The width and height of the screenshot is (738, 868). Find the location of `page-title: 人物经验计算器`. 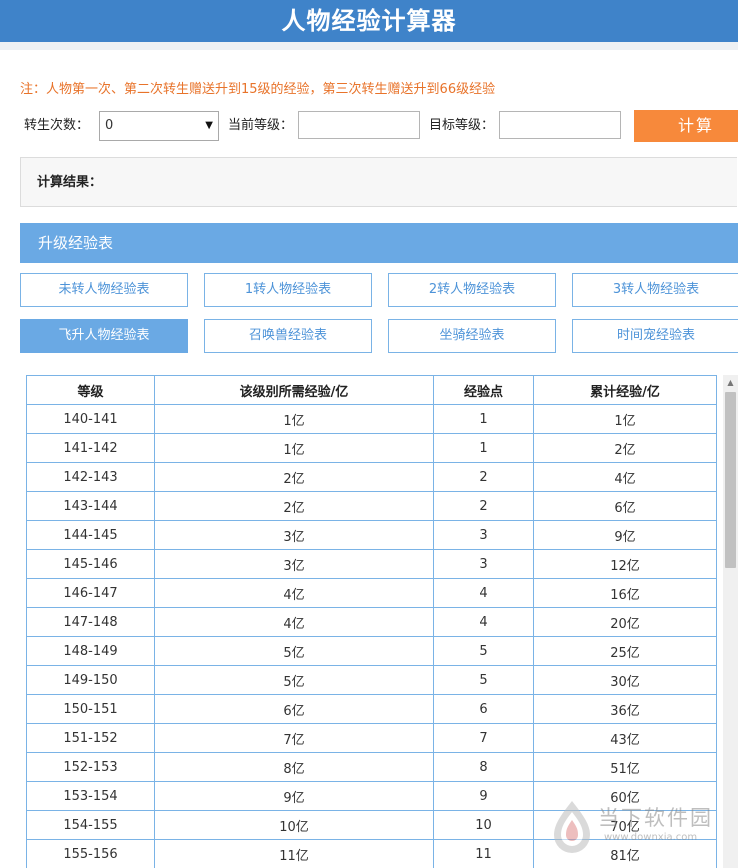

page-title: 人物经验计算器 is located at coordinates (369, 21).